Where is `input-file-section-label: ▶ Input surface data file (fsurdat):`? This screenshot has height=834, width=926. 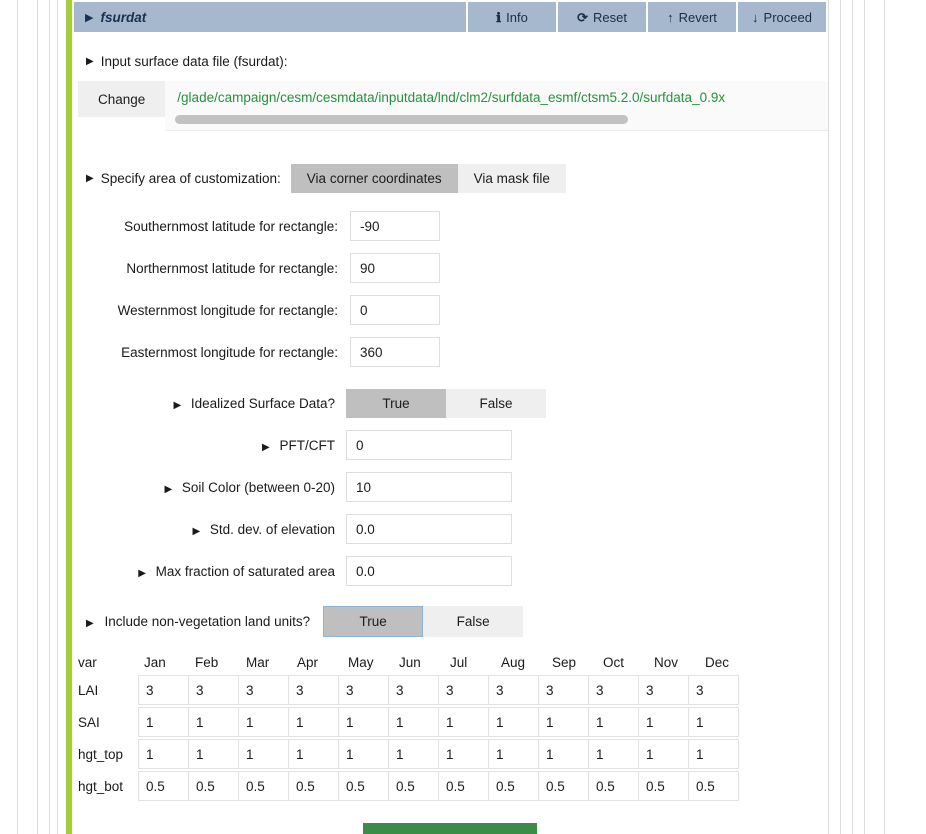 input-file-section-label: ▶ Input surface data file (fsurdat): is located at coordinates (457, 61).